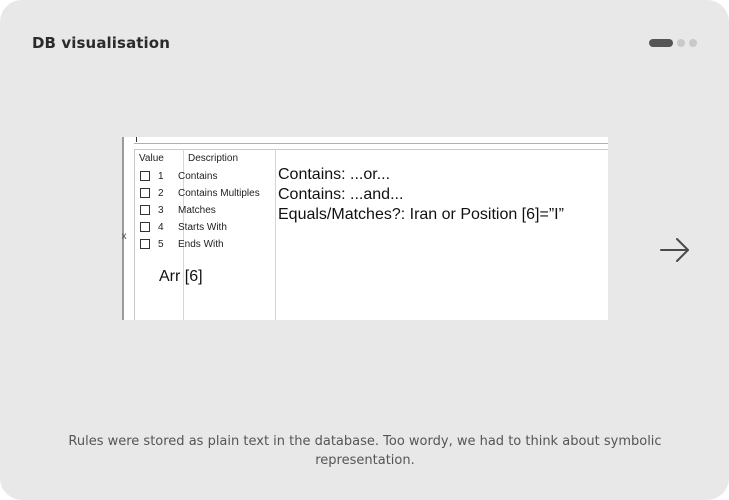 This screenshot has width=729, height=500. Describe the element at coordinates (201, 244) in the screenshot. I see `row-description: Ends With` at that location.